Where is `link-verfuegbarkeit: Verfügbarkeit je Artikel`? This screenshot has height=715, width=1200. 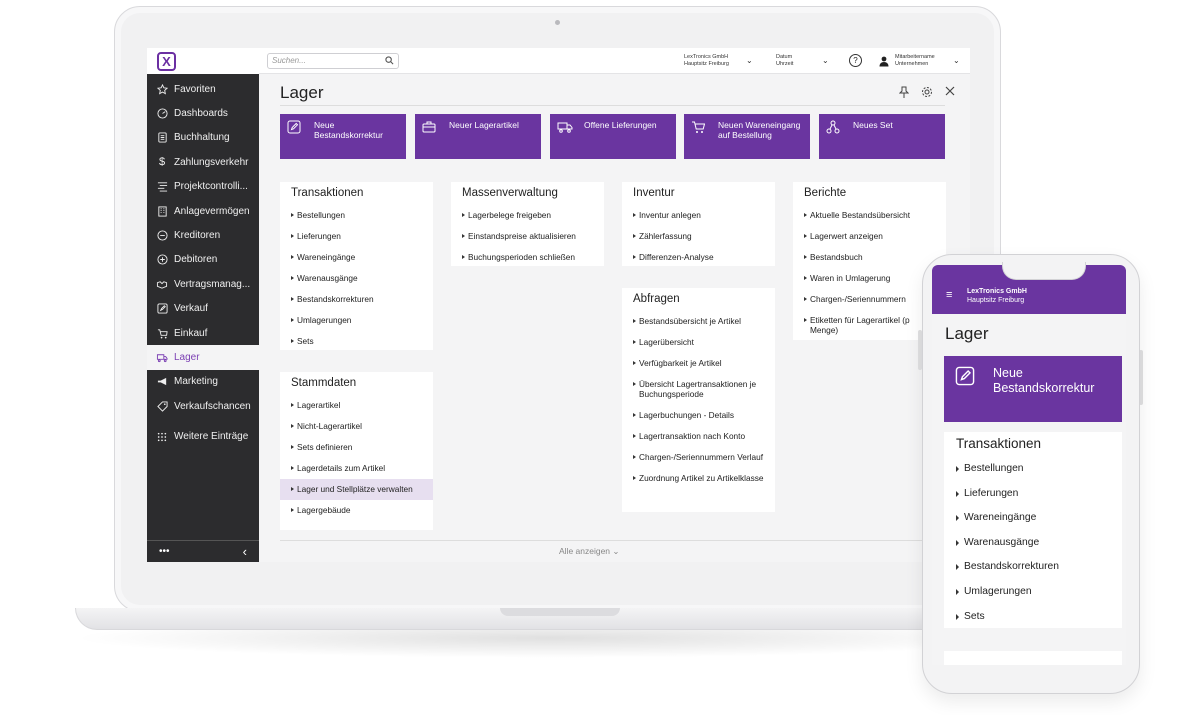
link-verfuegbarkeit: Verfügbarkeit je Artikel is located at coordinates (698, 363).